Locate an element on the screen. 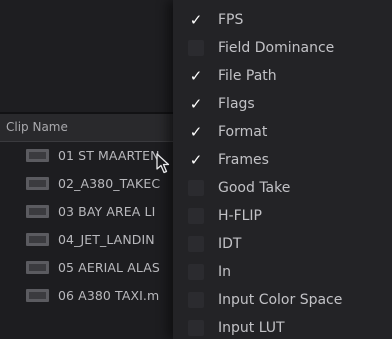  list-item: 05 AERIAL ALAS is located at coordinates (93, 267).